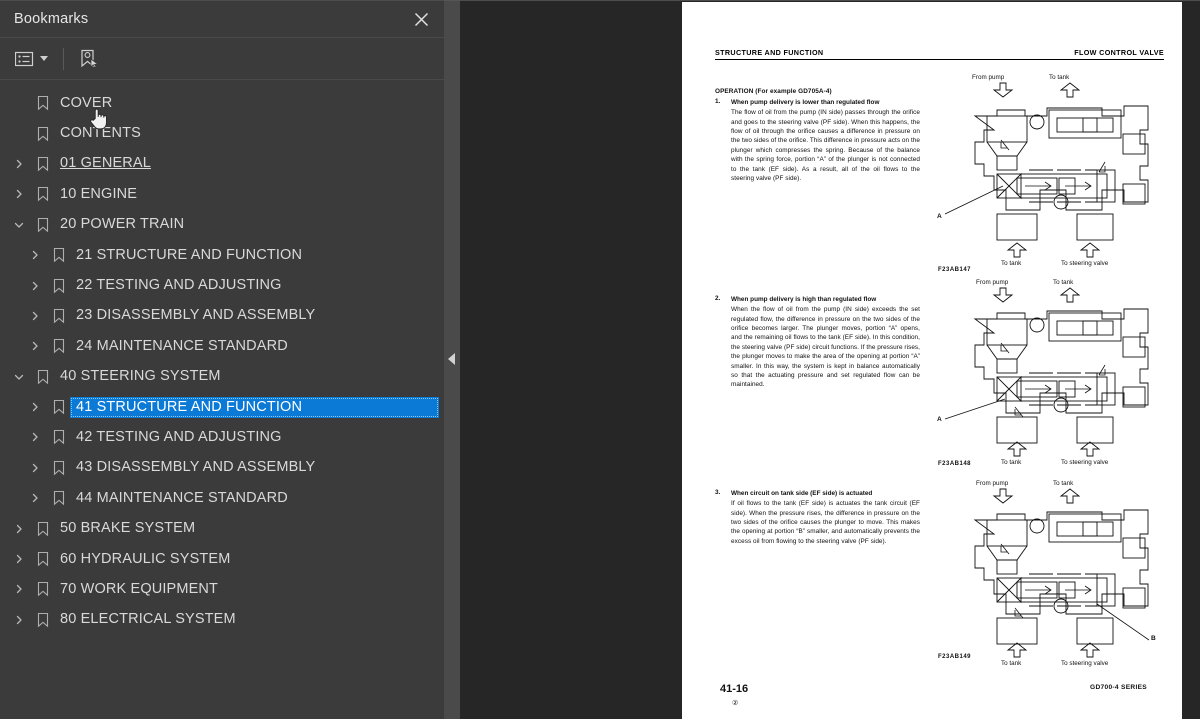 This screenshot has width=1200, height=719. Describe the element at coordinates (51, 19) in the screenshot. I see `panel-title: Bookmarks` at that location.